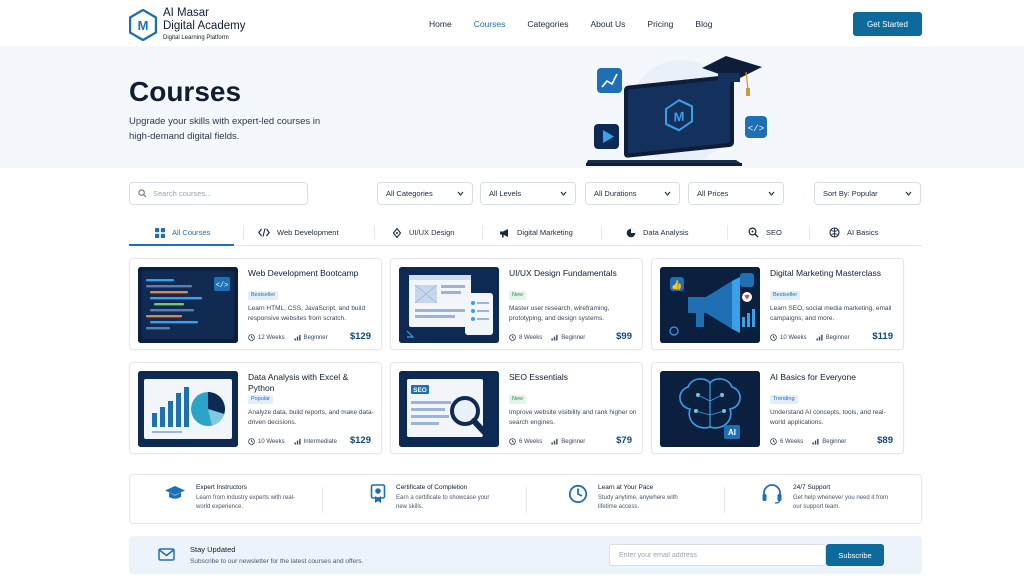  What do you see at coordinates (885, 440) in the screenshot?
I see `course-price: $89` at bounding box center [885, 440].